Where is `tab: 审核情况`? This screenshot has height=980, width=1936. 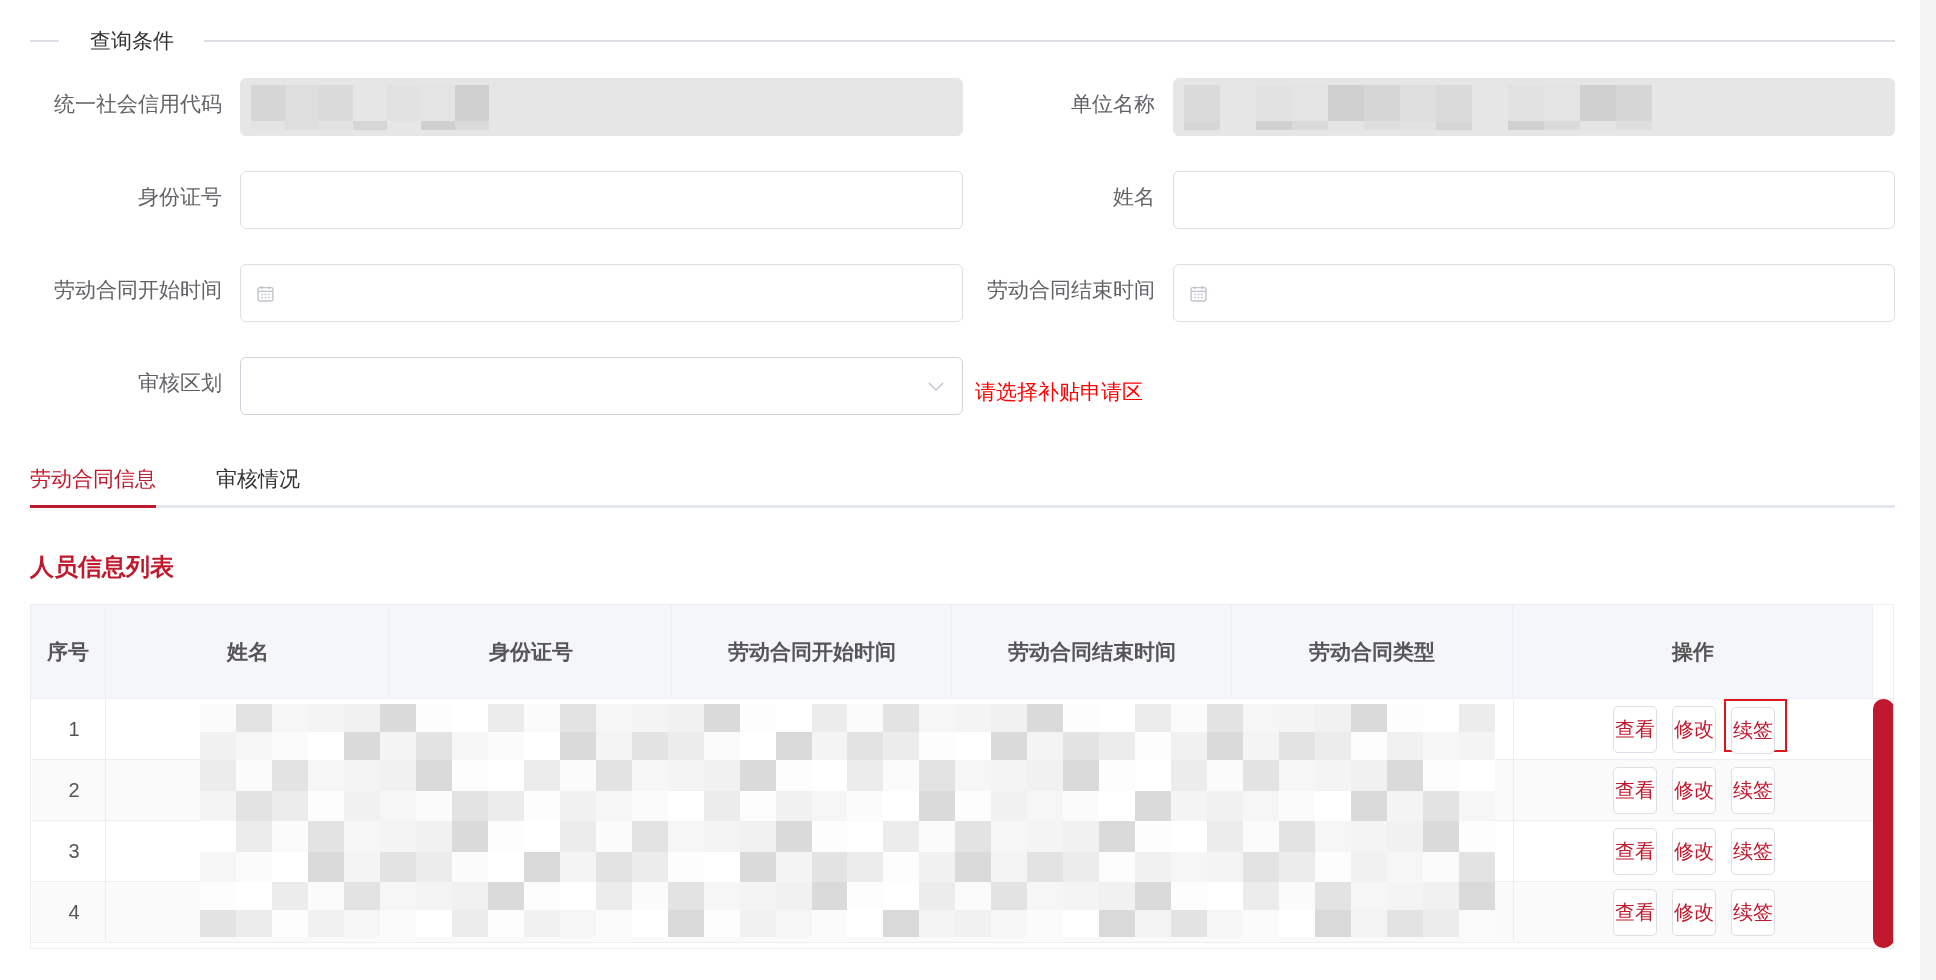
tab: 审核情况 is located at coordinates (258, 486).